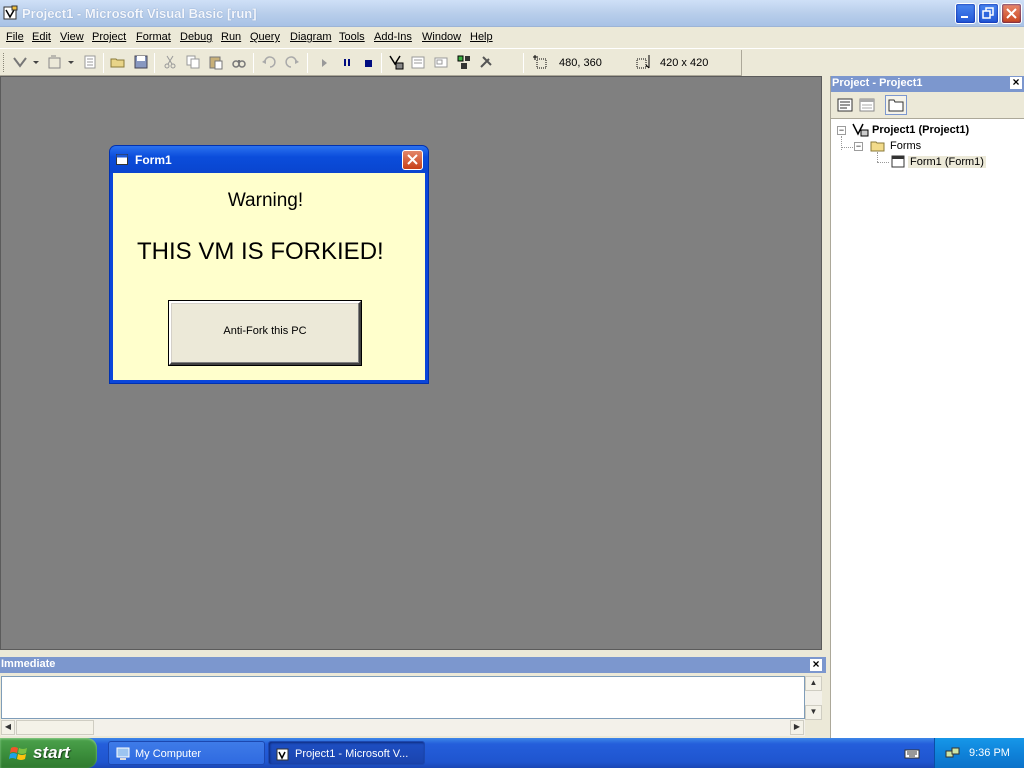 The height and width of the screenshot is (768, 1024). I want to click on menu-format: Format, so click(153, 37).